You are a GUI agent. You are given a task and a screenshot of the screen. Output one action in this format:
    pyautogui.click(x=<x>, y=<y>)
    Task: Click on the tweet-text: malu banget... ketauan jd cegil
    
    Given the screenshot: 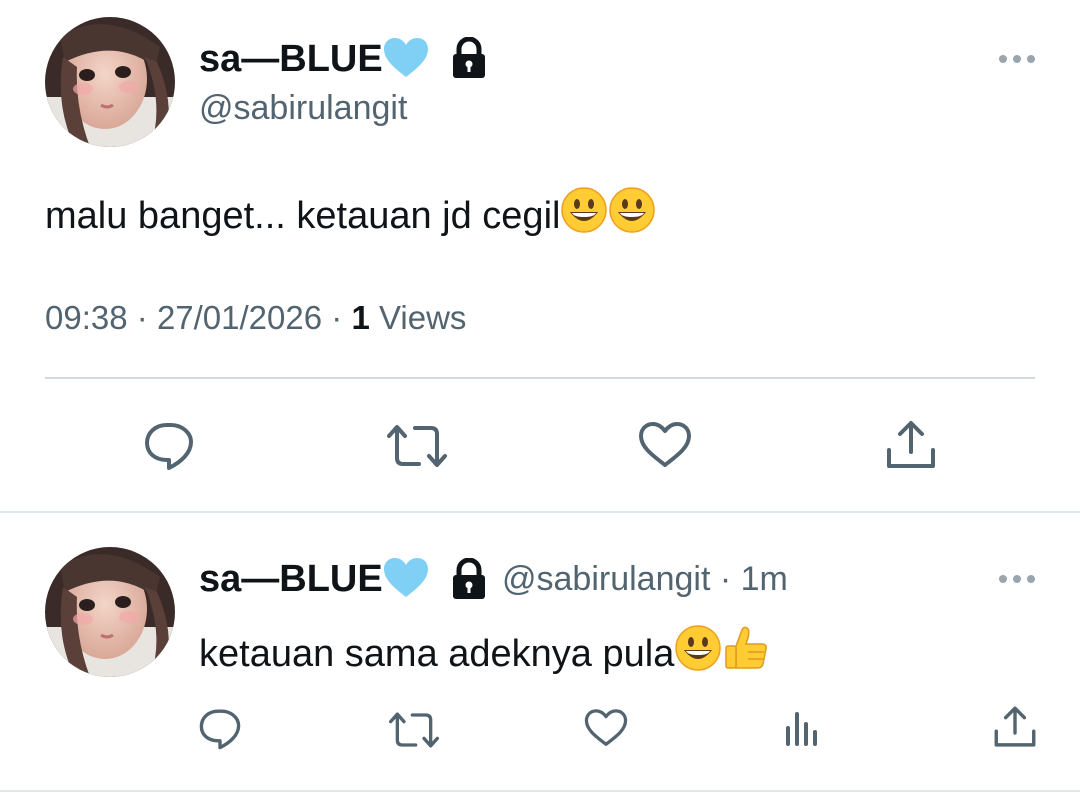 What is the action you would take?
    pyautogui.click(x=350, y=216)
    